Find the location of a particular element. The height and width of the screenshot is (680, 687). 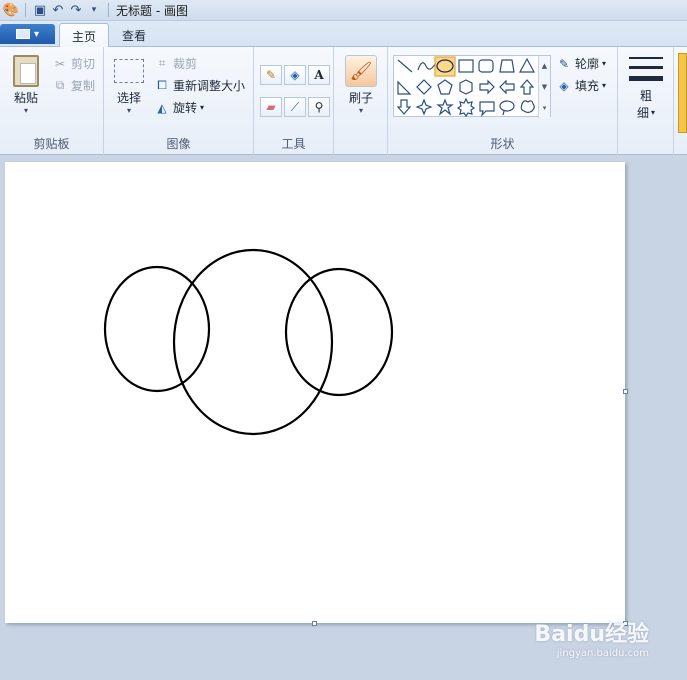

right-ellipse is located at coordinates (339, 332).